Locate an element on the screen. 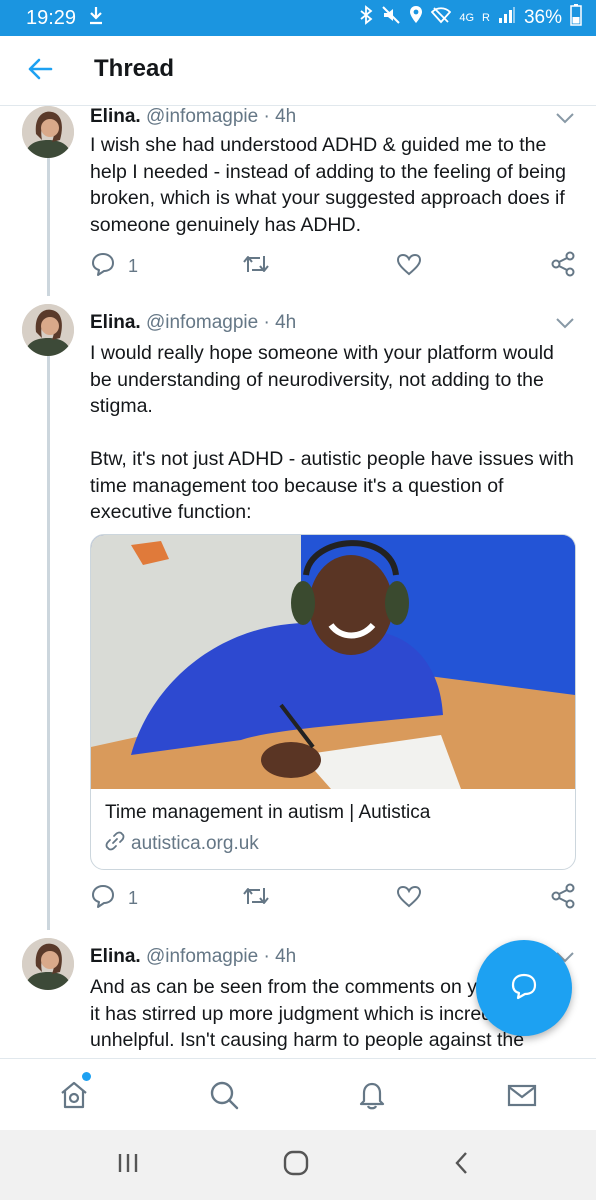  search-icon is located at coordinates (224, 1097).